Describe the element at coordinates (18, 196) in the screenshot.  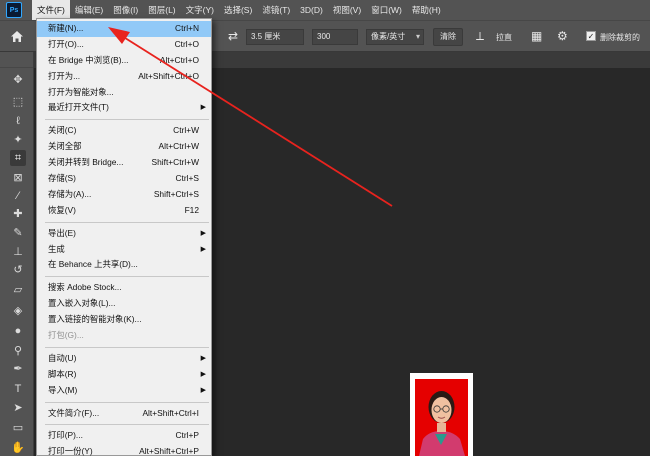
I see `eyedropper-tool-icon: ⁄` at that location.